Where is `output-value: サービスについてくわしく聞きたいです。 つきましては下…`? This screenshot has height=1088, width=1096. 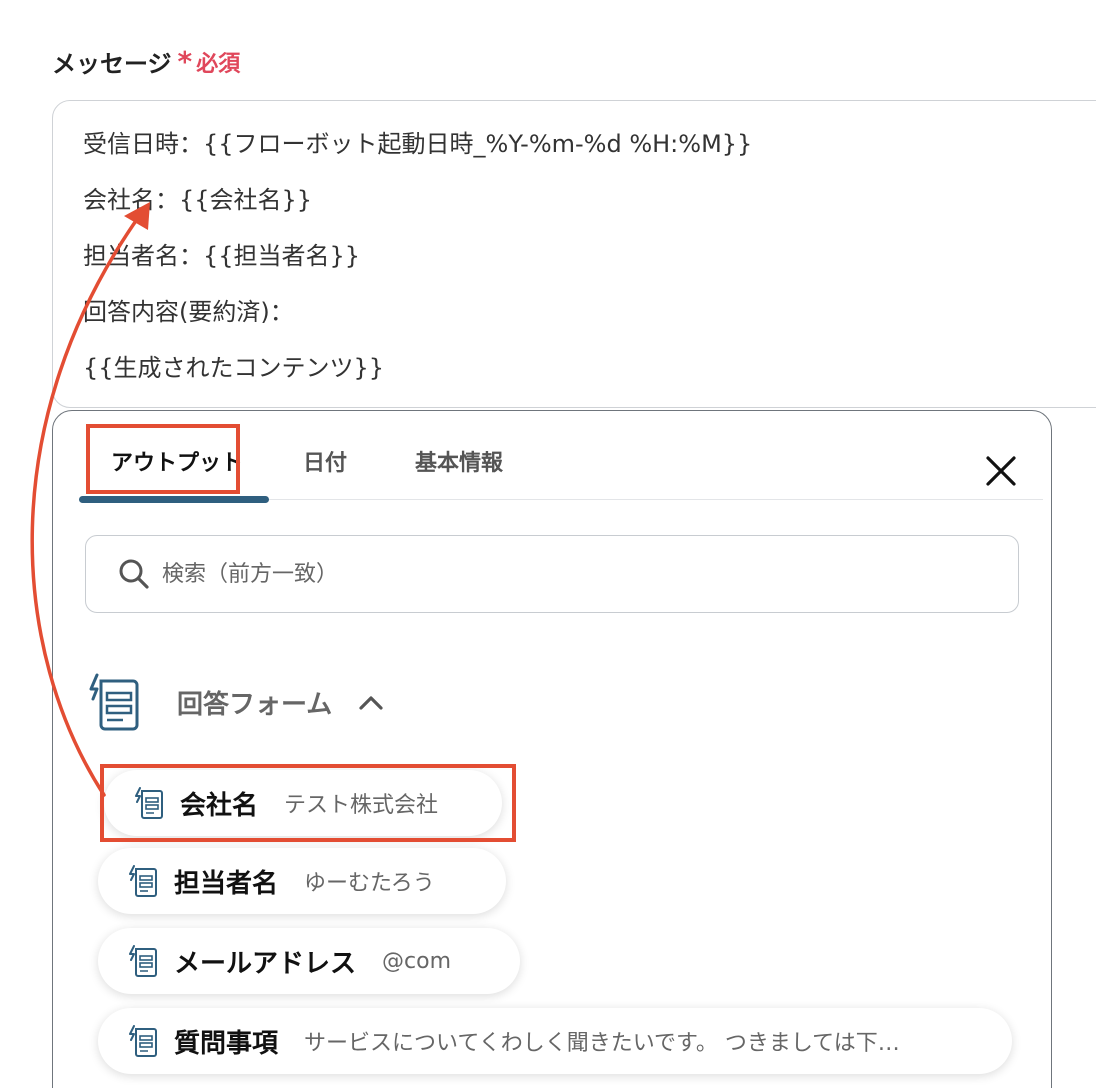
output-value: サービスについてくわしく聞きたいです。 つきましては下… is located at coordinates (602, 1043).